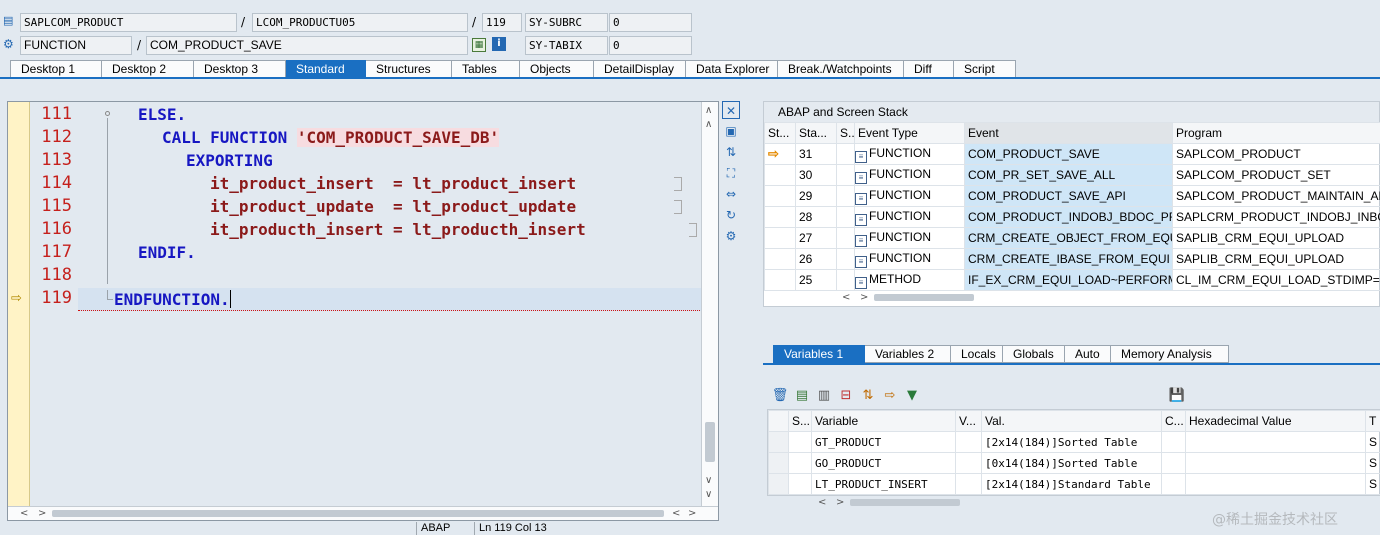  What do you see at coordinates (731, 131) in the screenshot?
I see `new-tool-icon: ▣` at bounding box center [731, 131].